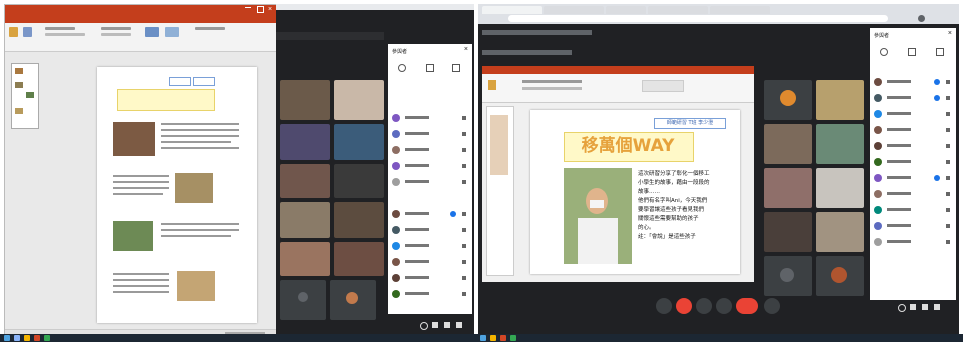 The width and height of the screenshot is (963, 342). Describe the element at coordinates (747, 306) in the screenshot. I see `end-call-button` at that location.